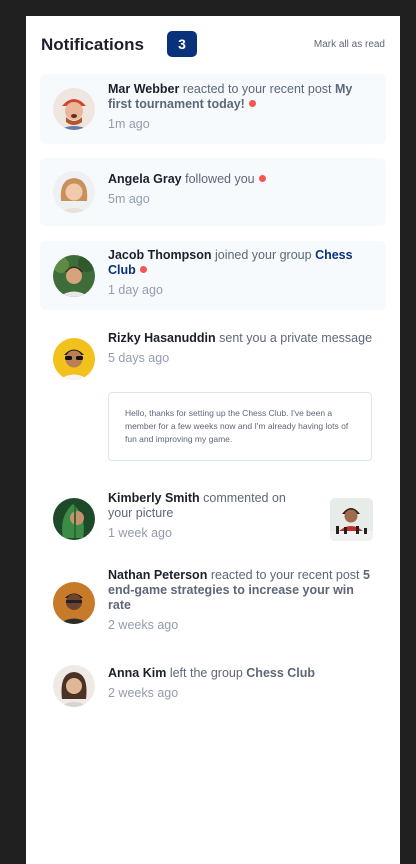 The image size is (416, 864). What do you see at coordinates (162, 338) in the screenshot?
I see `notification-actor: Rizky Hasanuddin` at bounding box center [162, 338].